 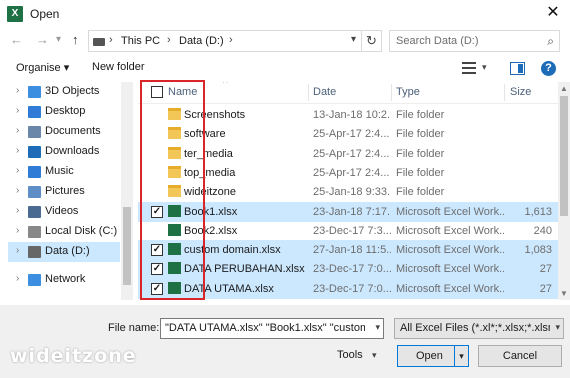 What do you see at coordinates (42, 39) in the screenshot?
I see `forward-arrow-icon: →` at bounding box center [42, 39].